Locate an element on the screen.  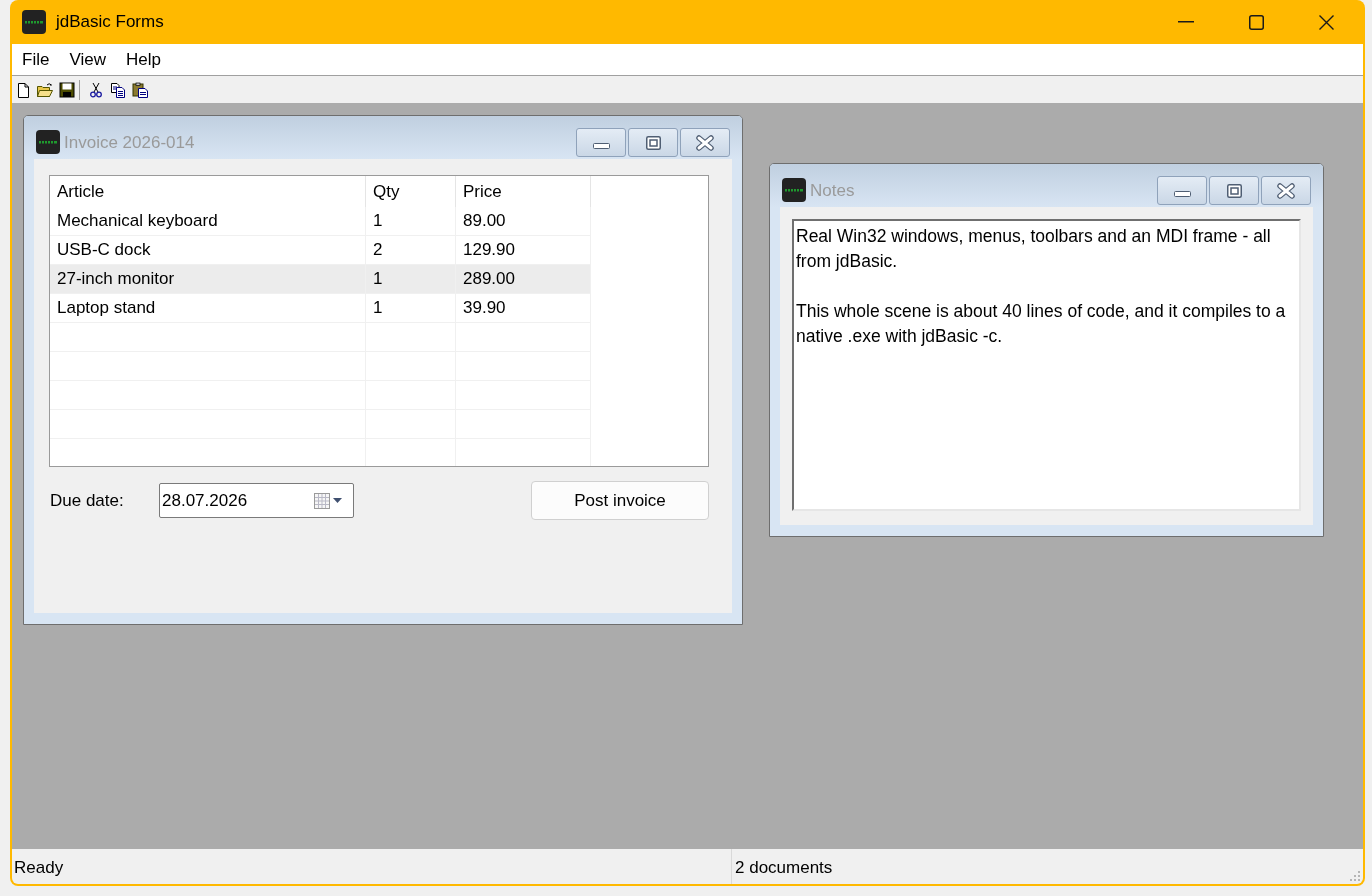
field-label: Due date: is located at coordinates (87, 500).